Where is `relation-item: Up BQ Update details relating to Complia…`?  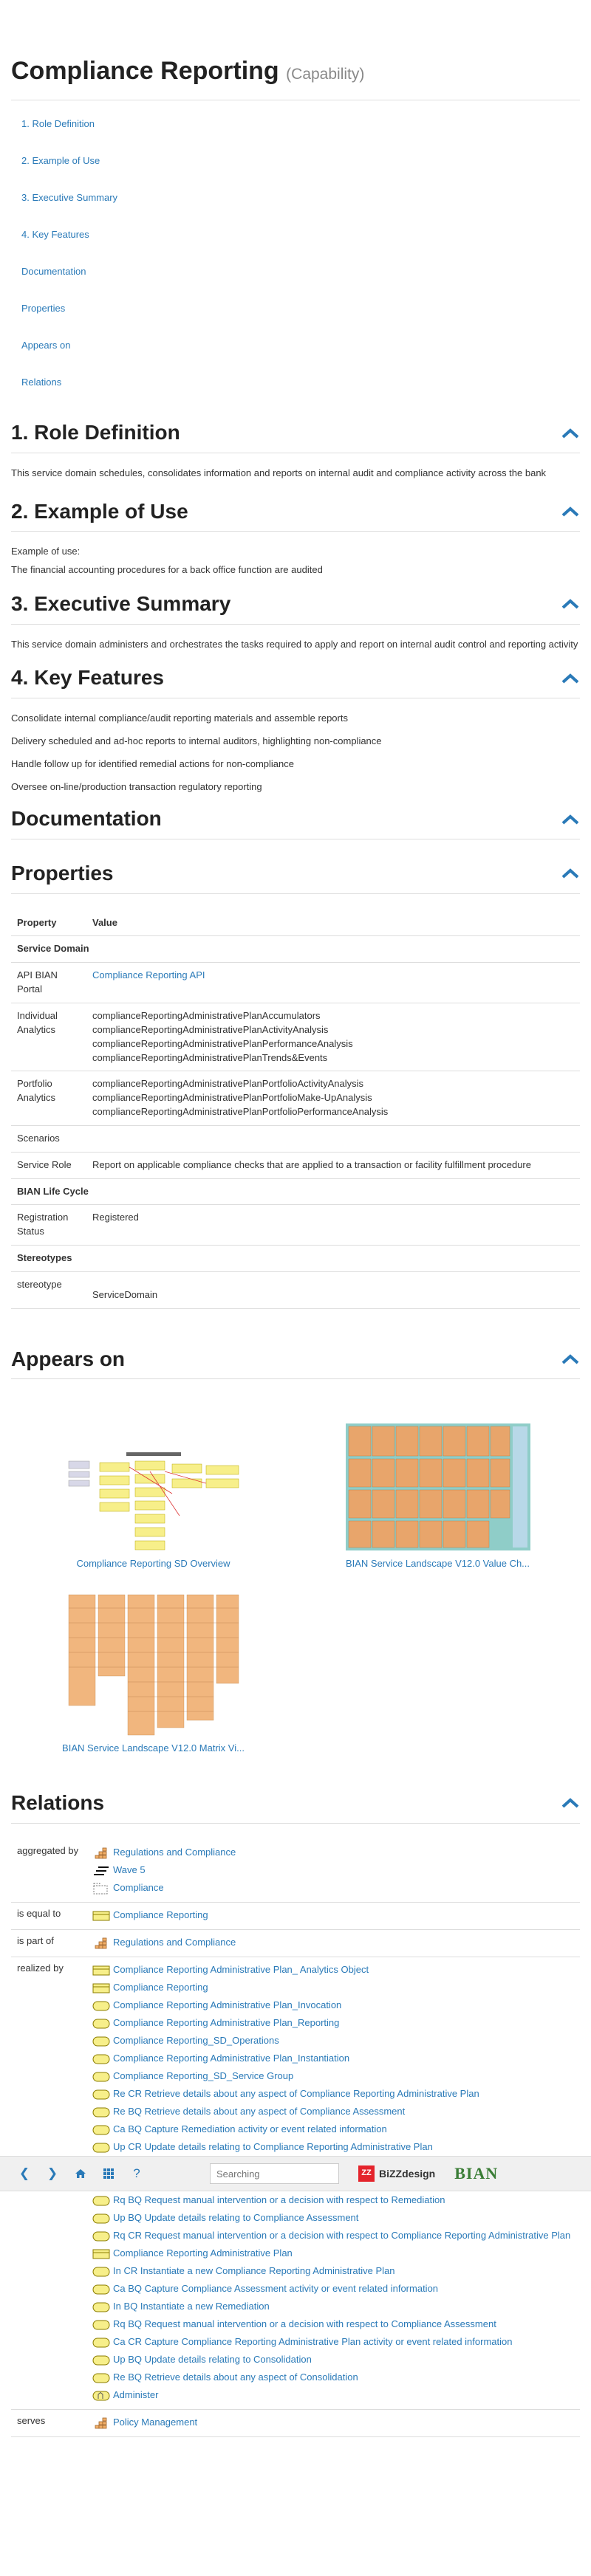
relation-item: Up BQ Update details relating to Complia… is located at coordinates (333, 2219).